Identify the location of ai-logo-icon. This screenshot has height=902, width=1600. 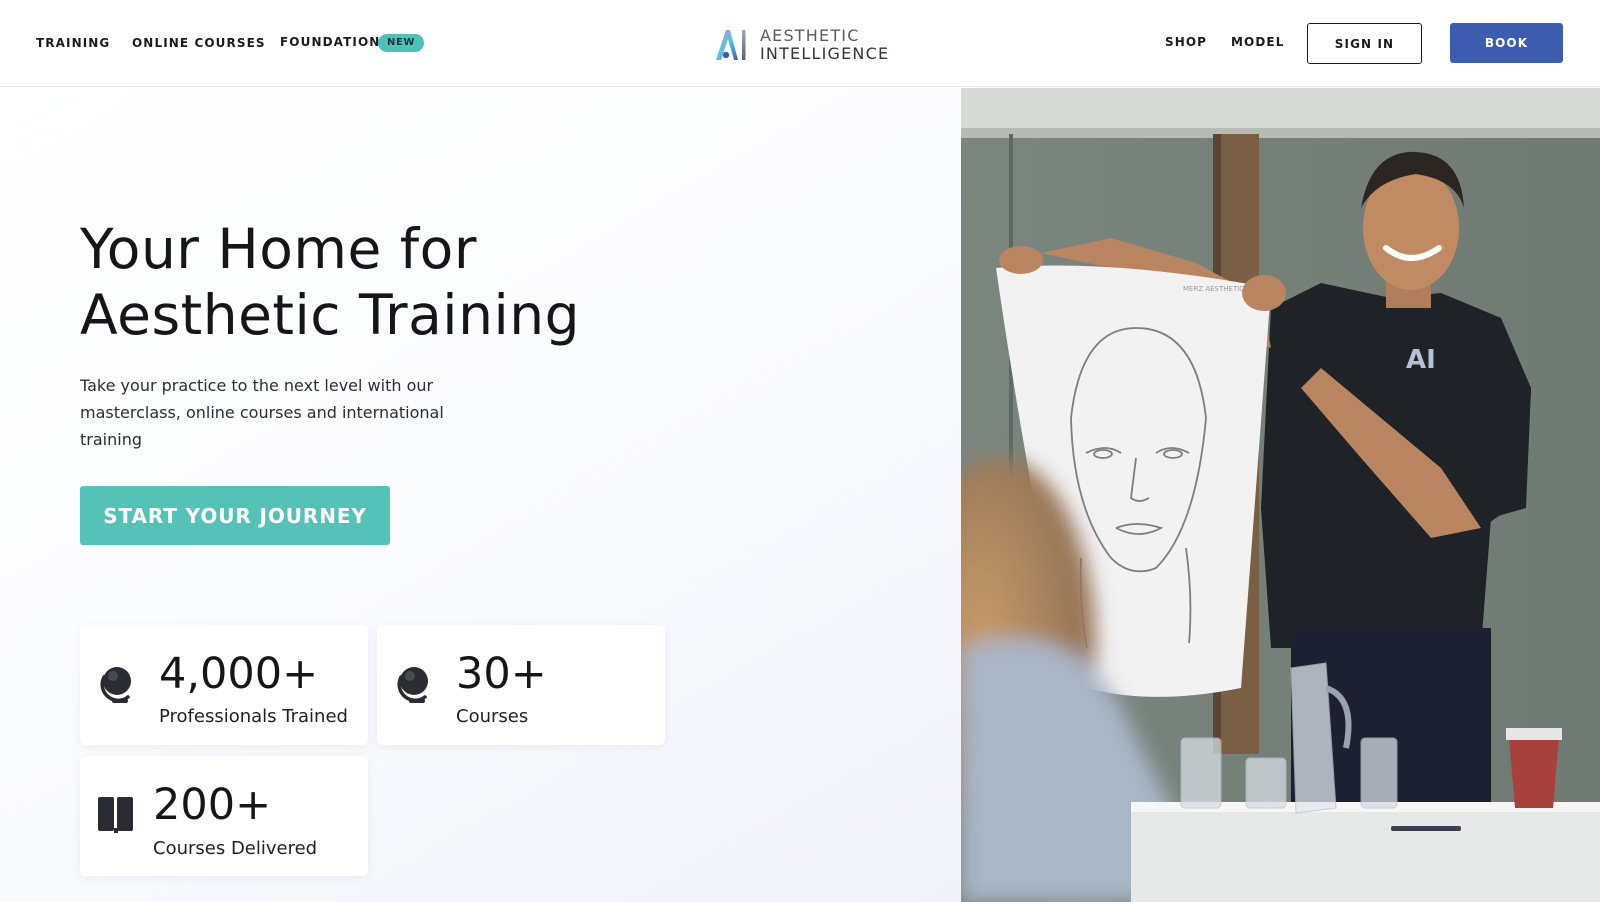
(731, 45).